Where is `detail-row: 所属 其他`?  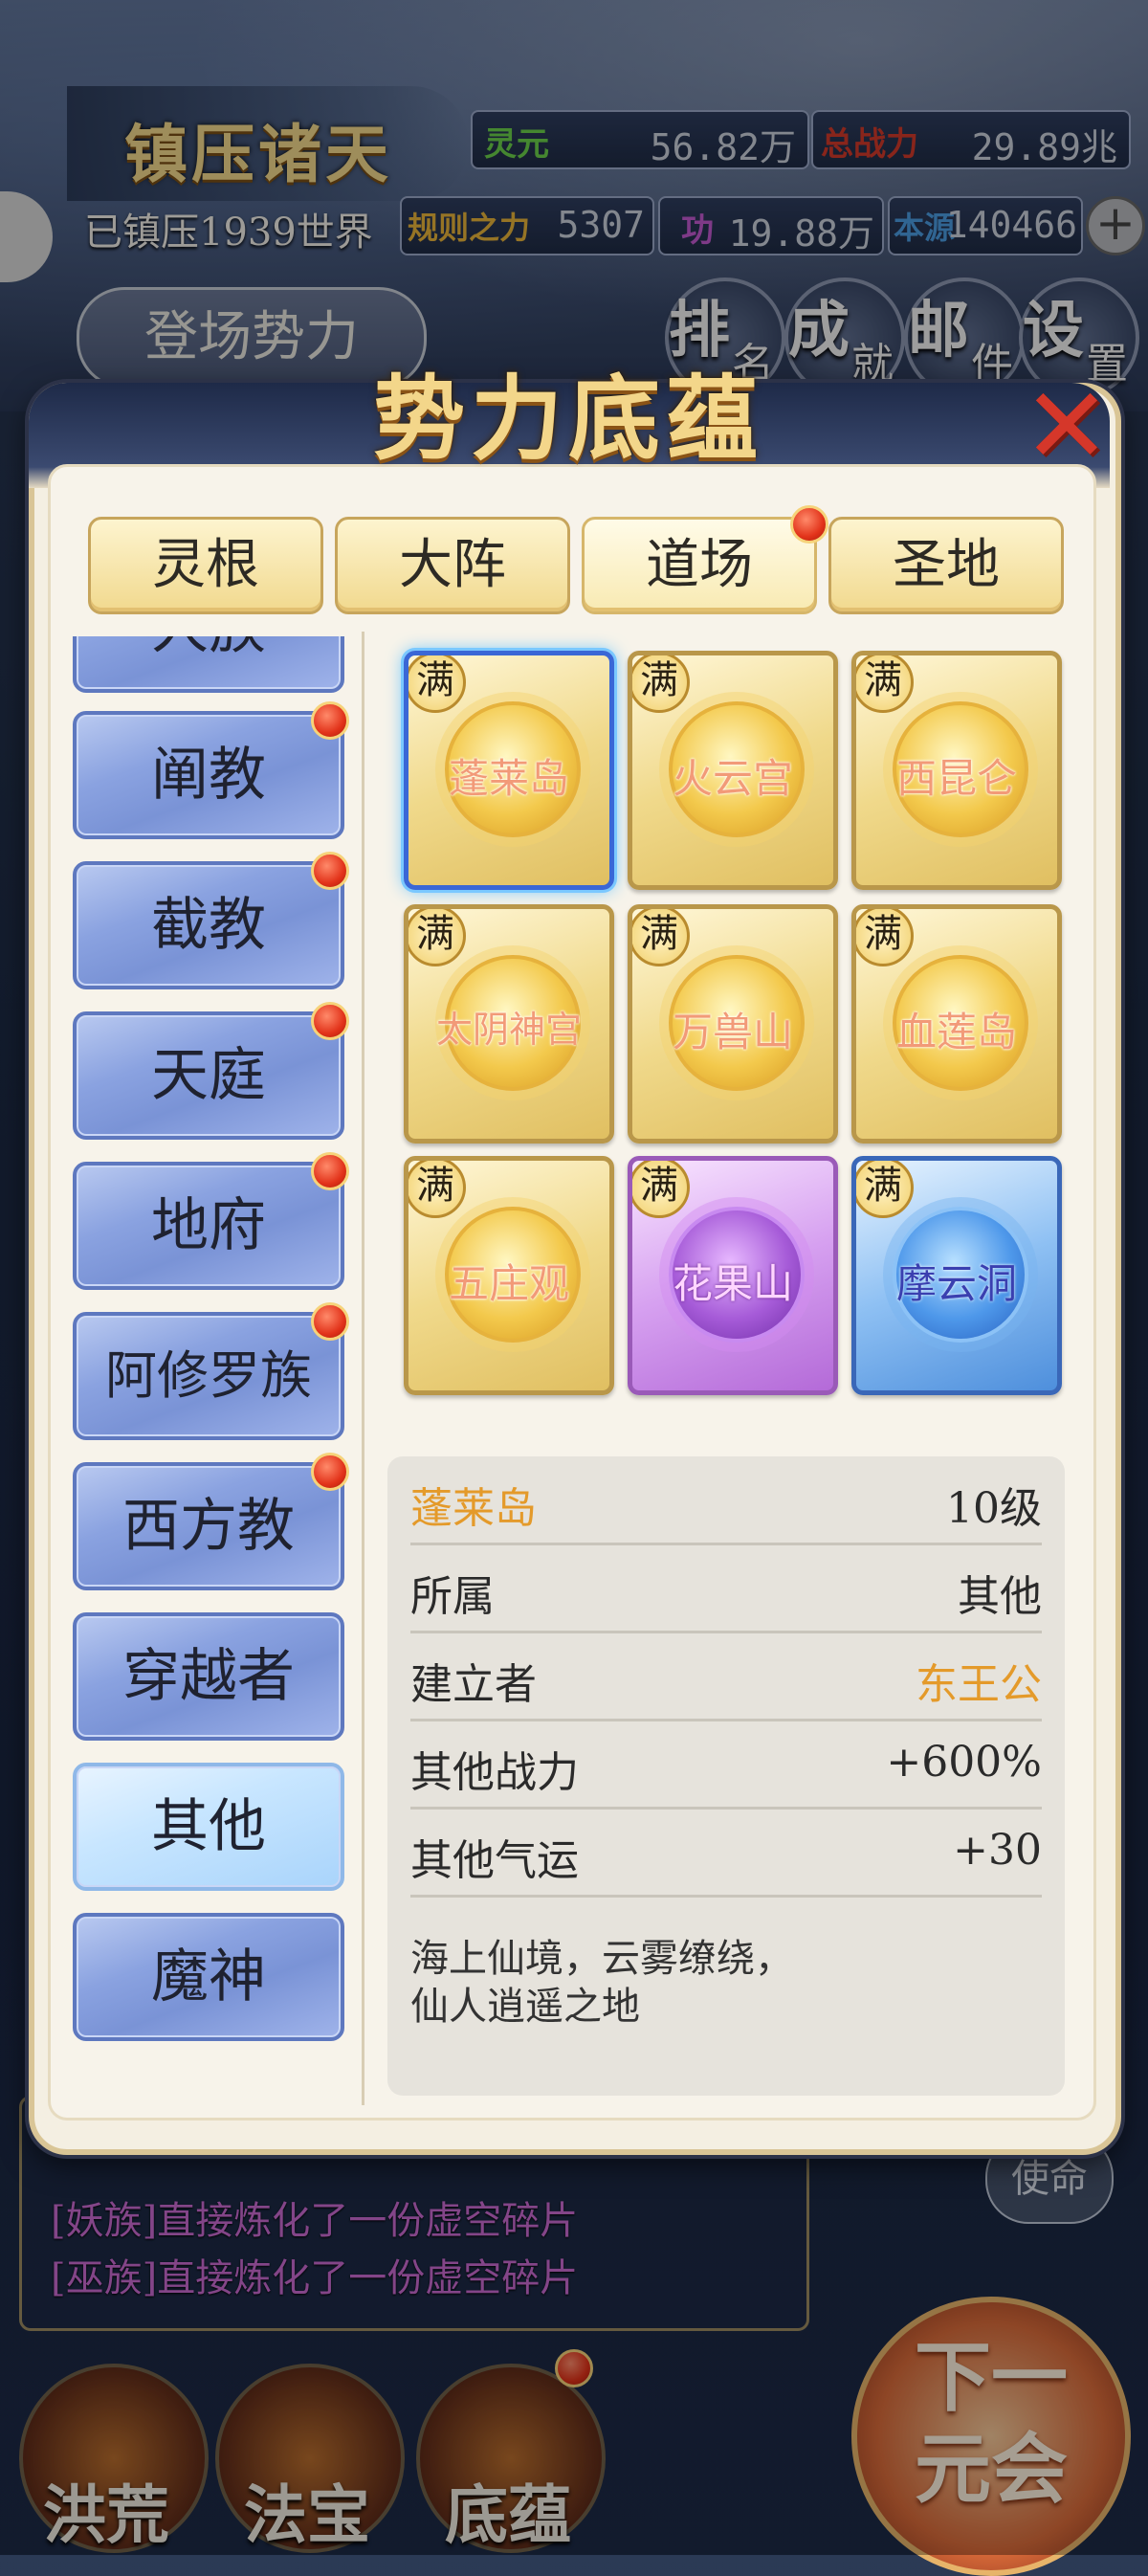 detail-row: 所属 其他 is located at coordinates (726, 1588).